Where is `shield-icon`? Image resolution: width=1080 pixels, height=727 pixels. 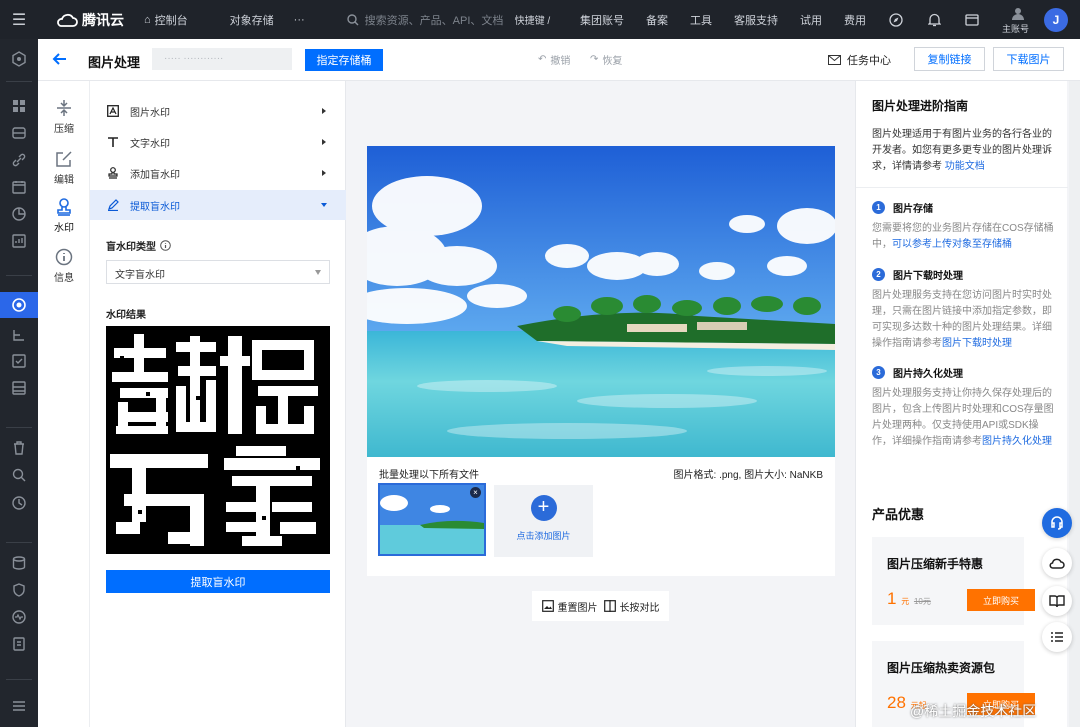
shield-icon is located at coordinates (19, 590).